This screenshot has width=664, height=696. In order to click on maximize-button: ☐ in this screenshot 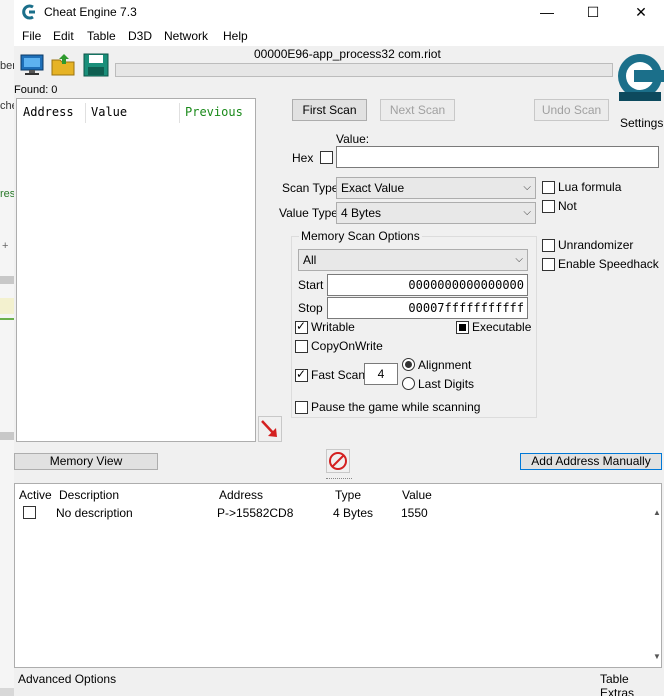, I will do `click(593, 13)`.